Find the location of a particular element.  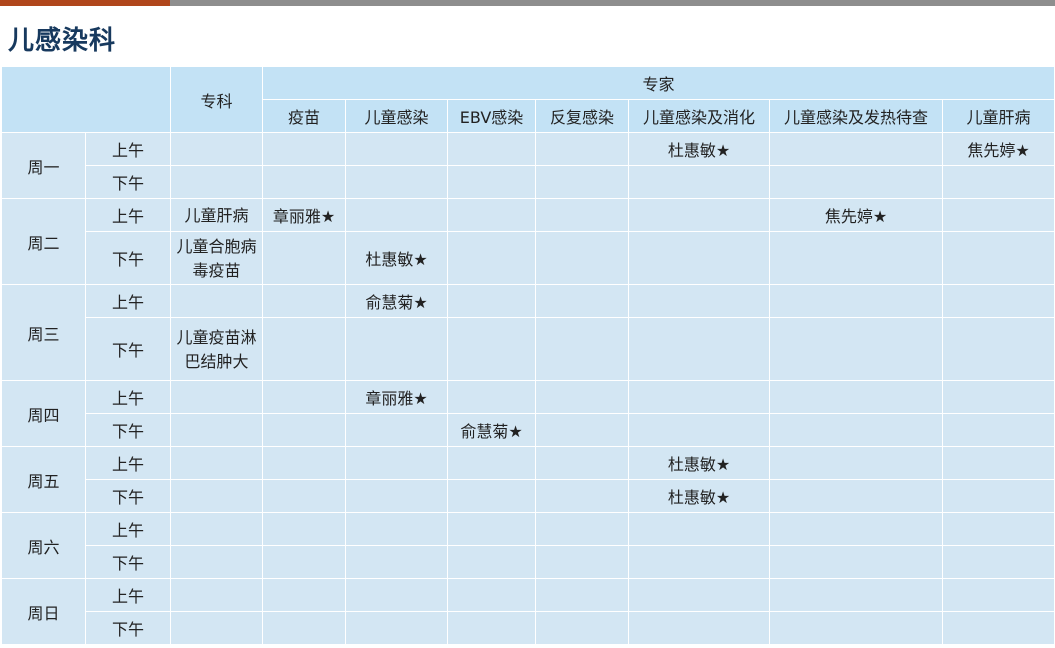

header-col: 儿童肝病 is located at coordinates (998, 116).